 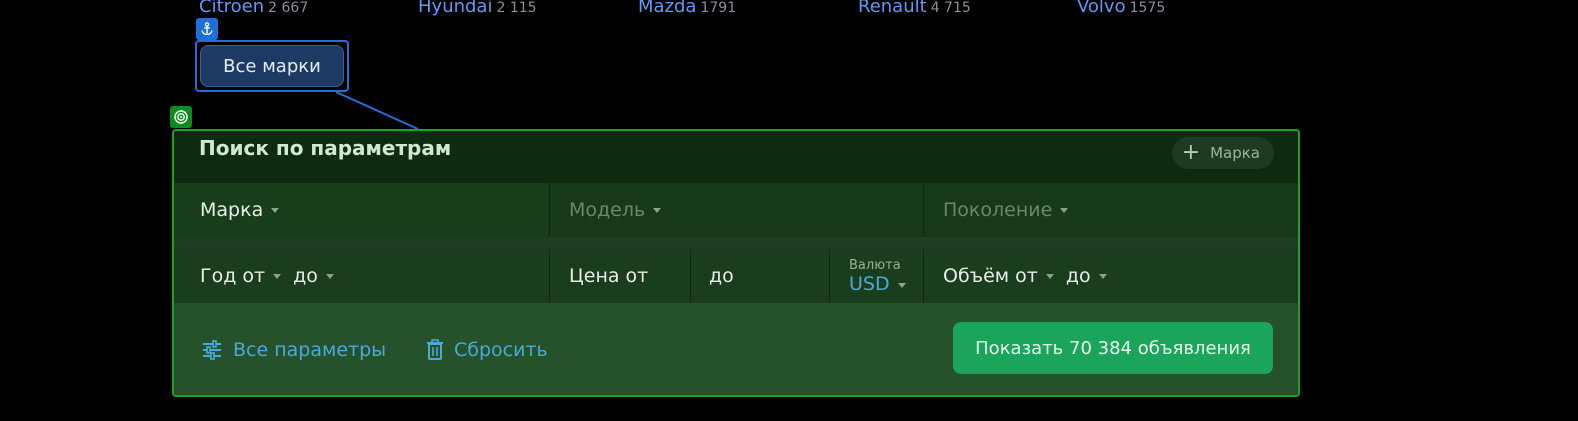 What do you see at coordinates (325, 148) in the screenshot?
I see `panel-title: Поиск по параметрам` at bounding box center [325, 148].